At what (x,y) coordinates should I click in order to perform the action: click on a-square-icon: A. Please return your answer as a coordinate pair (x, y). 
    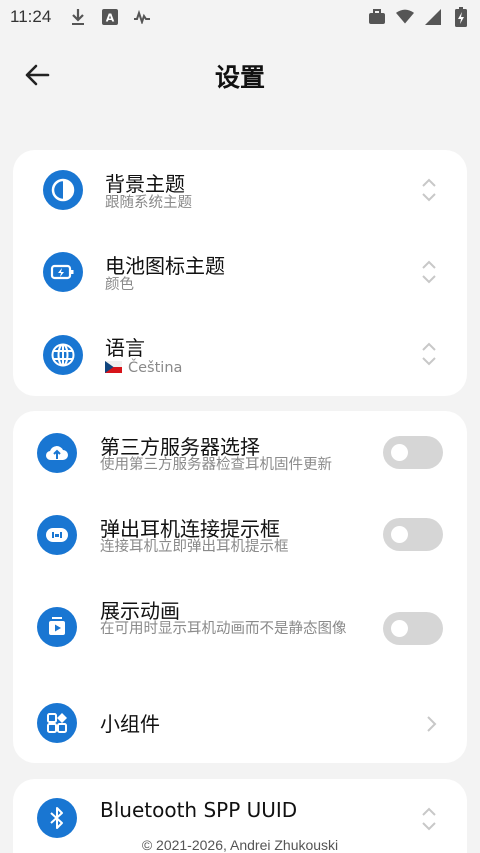
    Looking at the image, I should click on (110, 17).